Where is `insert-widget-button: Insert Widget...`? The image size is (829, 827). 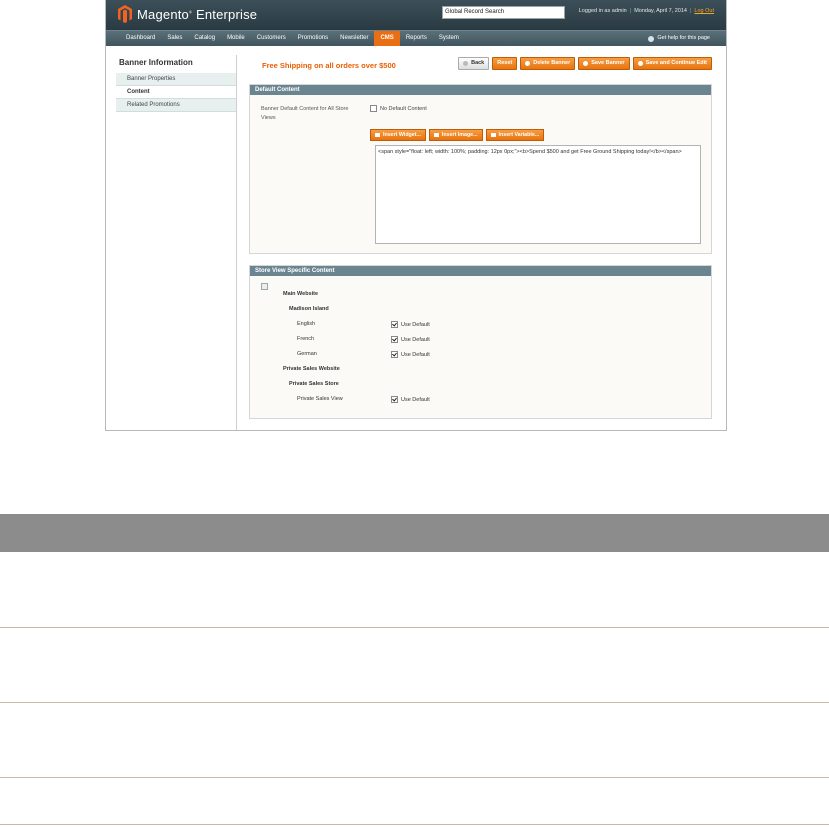 insert-widget-button: Insert Widget... is located at coordinates (398, 135).